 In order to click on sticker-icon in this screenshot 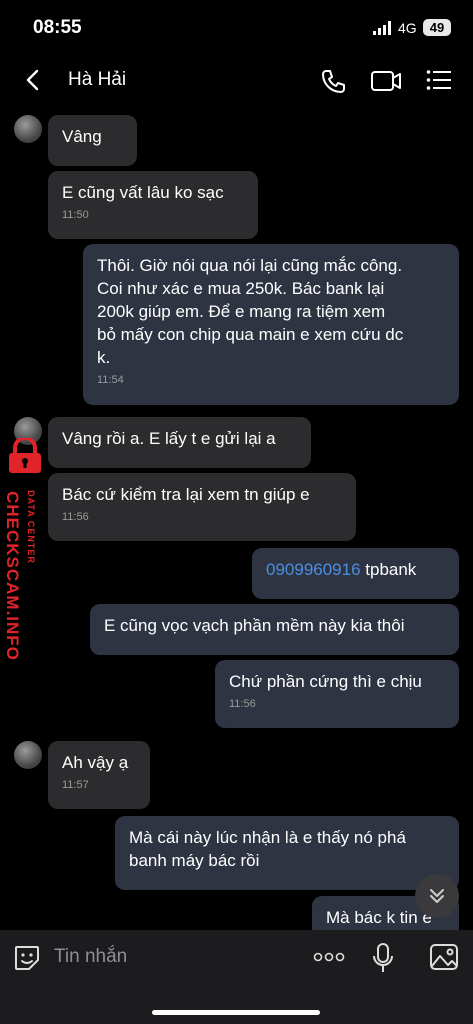, I will do `click(27, 958)`.